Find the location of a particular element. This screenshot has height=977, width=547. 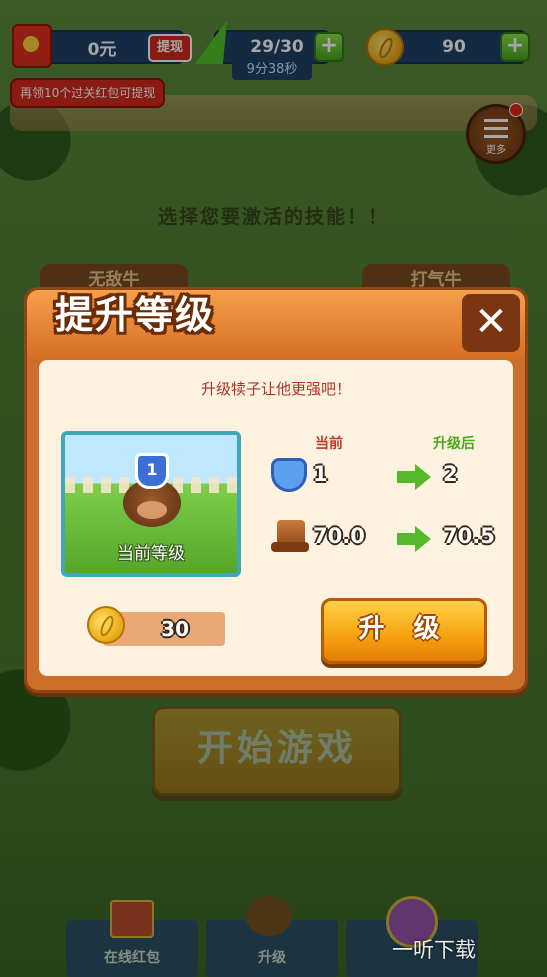

level-shield-icon is located at coordinates (289, 475).